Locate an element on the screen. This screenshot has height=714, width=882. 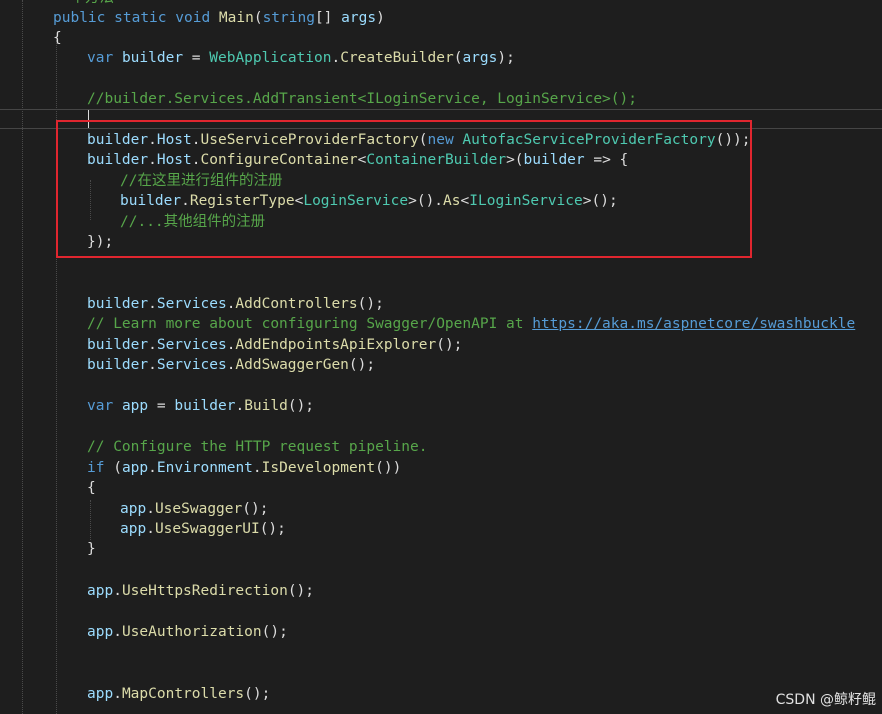
code-line-use-authorization: app.UseAuthorization(); is located at coordinates (187, 632).